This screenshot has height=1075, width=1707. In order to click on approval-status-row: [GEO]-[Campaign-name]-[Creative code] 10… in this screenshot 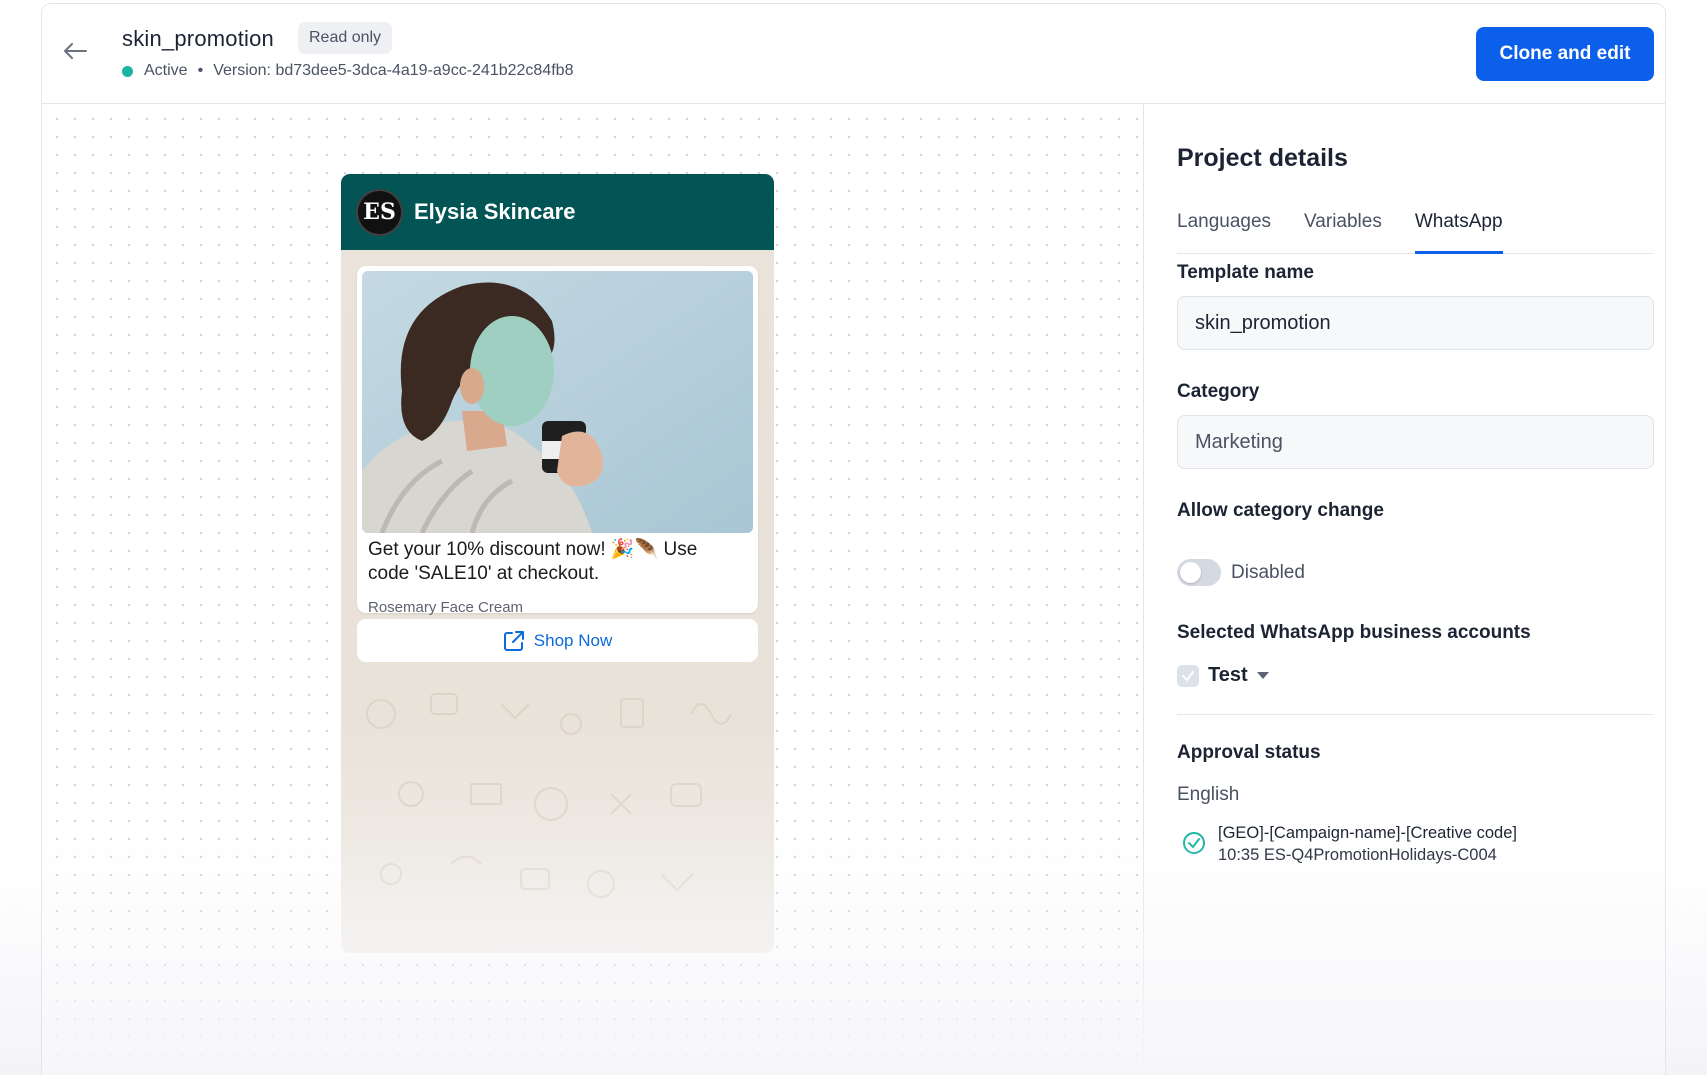, I will do `click(1349, 844)`.